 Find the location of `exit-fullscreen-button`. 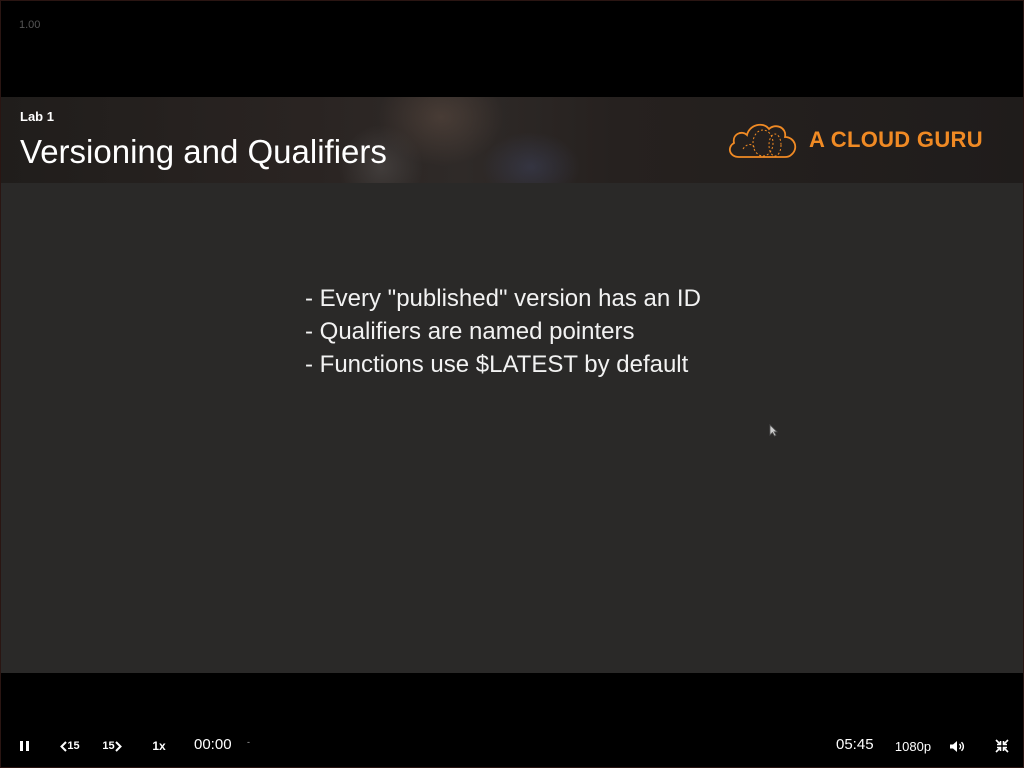

exit-fullscreen-button is located at coordinates (1002, 746).